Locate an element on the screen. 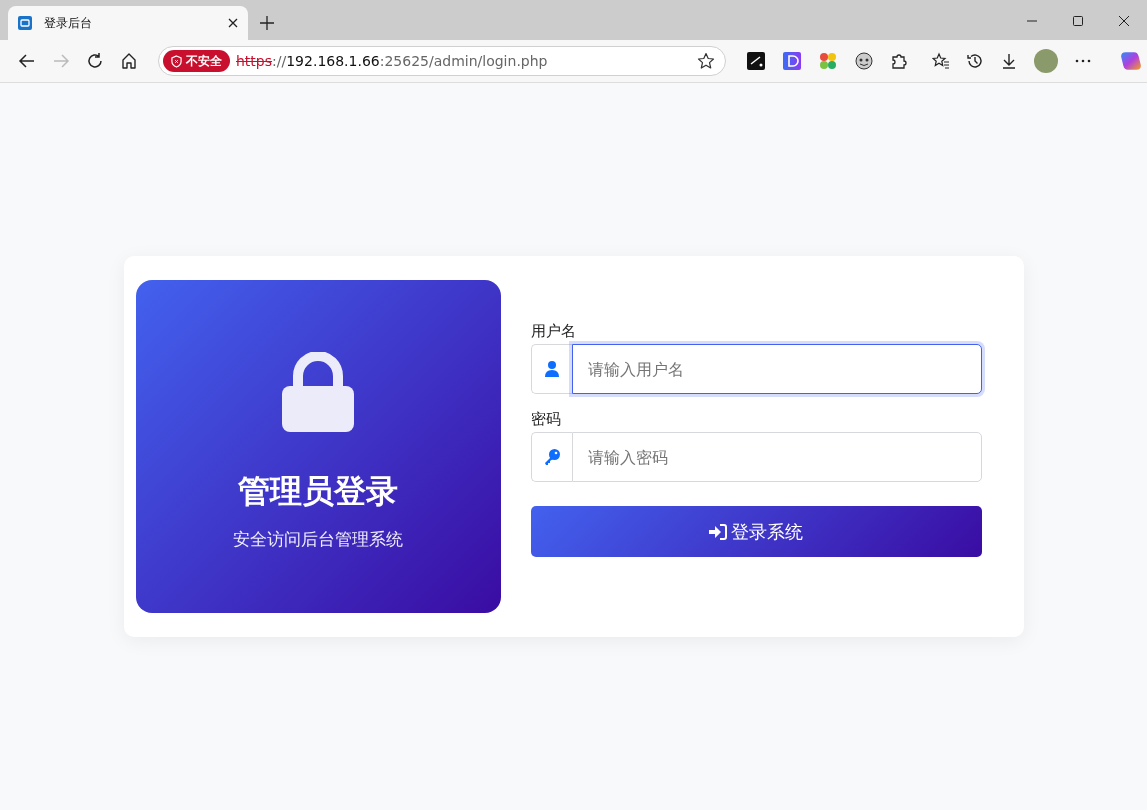 This screenshot has height=810, width=1147. new-tab-icon is located at coordinates (267, 23).